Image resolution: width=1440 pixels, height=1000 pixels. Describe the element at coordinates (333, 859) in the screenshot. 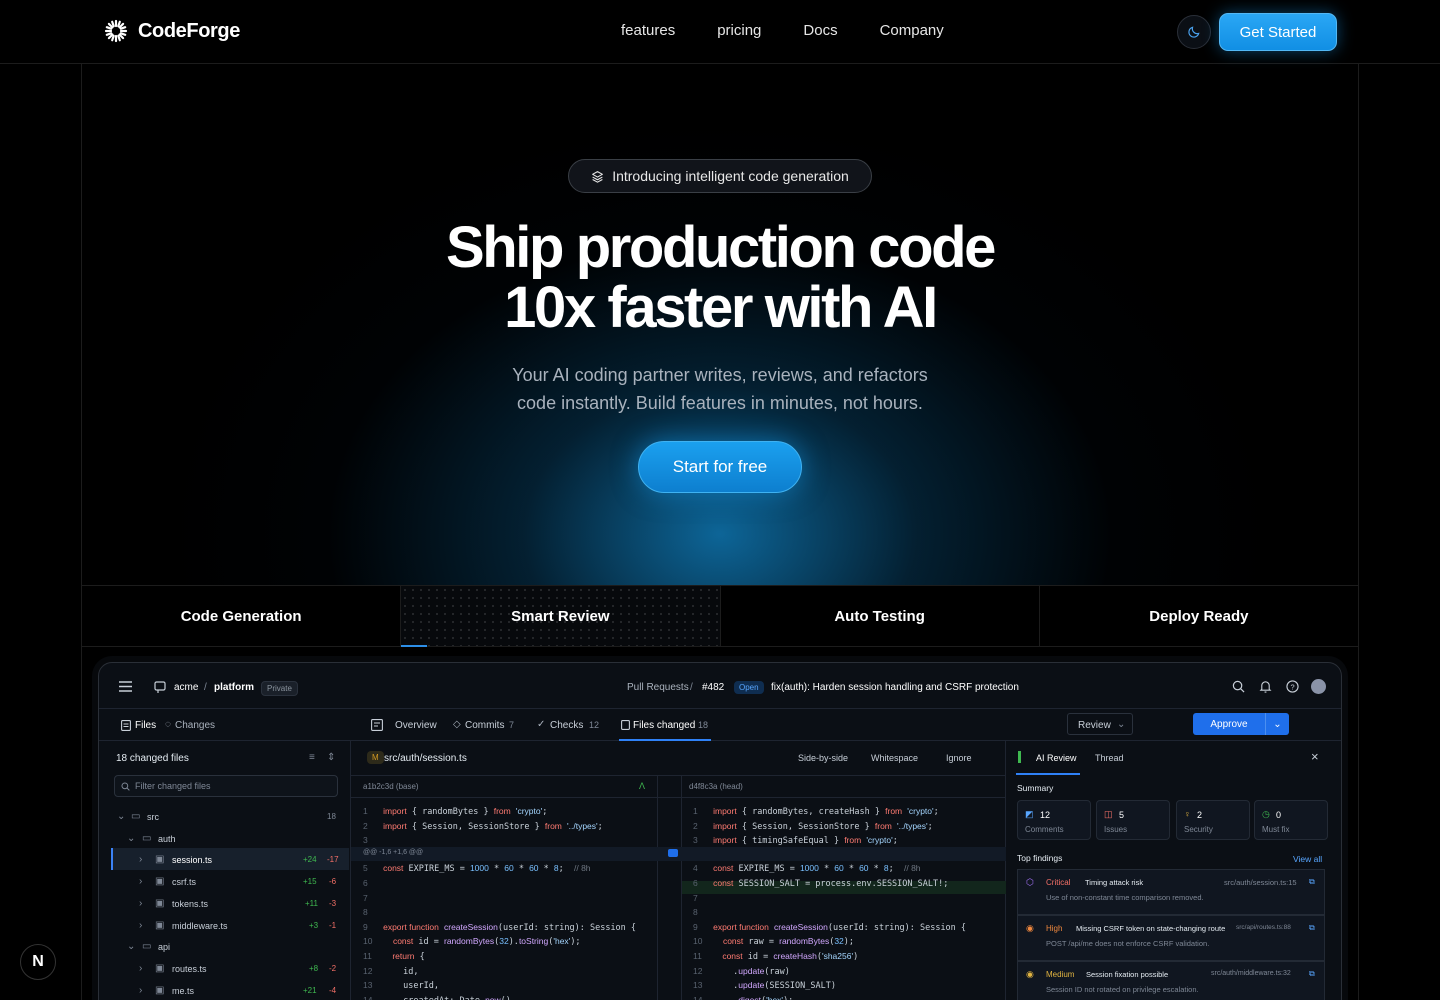

I see `deletions: -17` at that location.